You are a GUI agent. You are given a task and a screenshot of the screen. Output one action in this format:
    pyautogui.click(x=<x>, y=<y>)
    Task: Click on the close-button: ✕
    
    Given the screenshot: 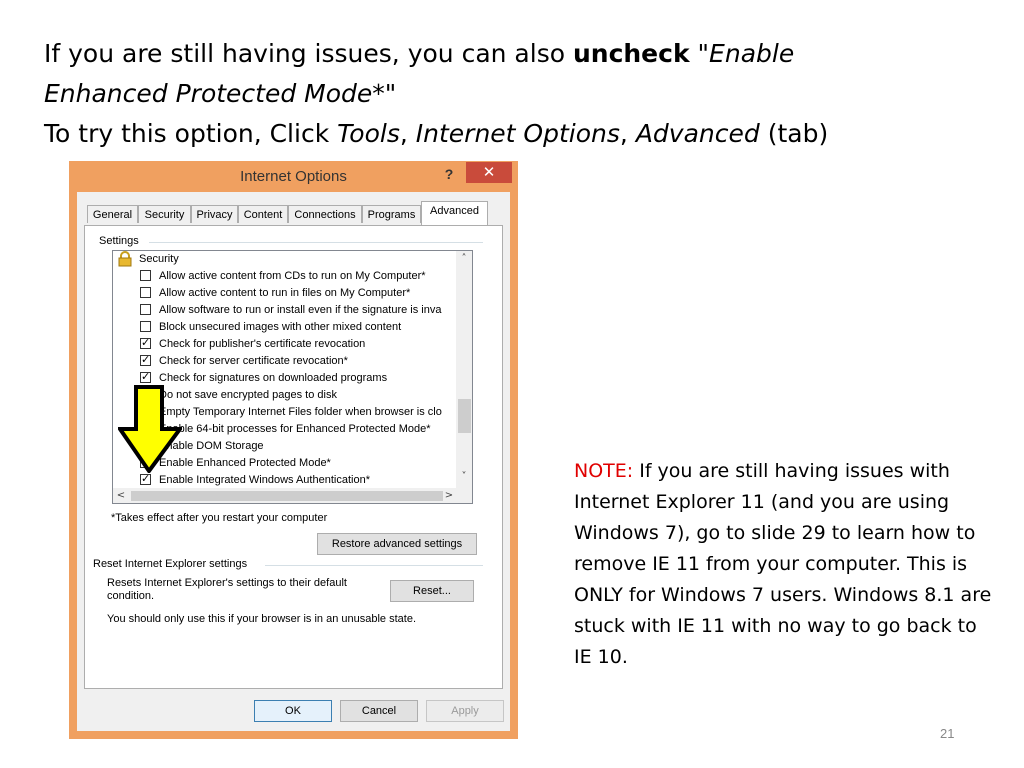 What is the action you would take?
    pyautogui.click(x=489, y=172)
    